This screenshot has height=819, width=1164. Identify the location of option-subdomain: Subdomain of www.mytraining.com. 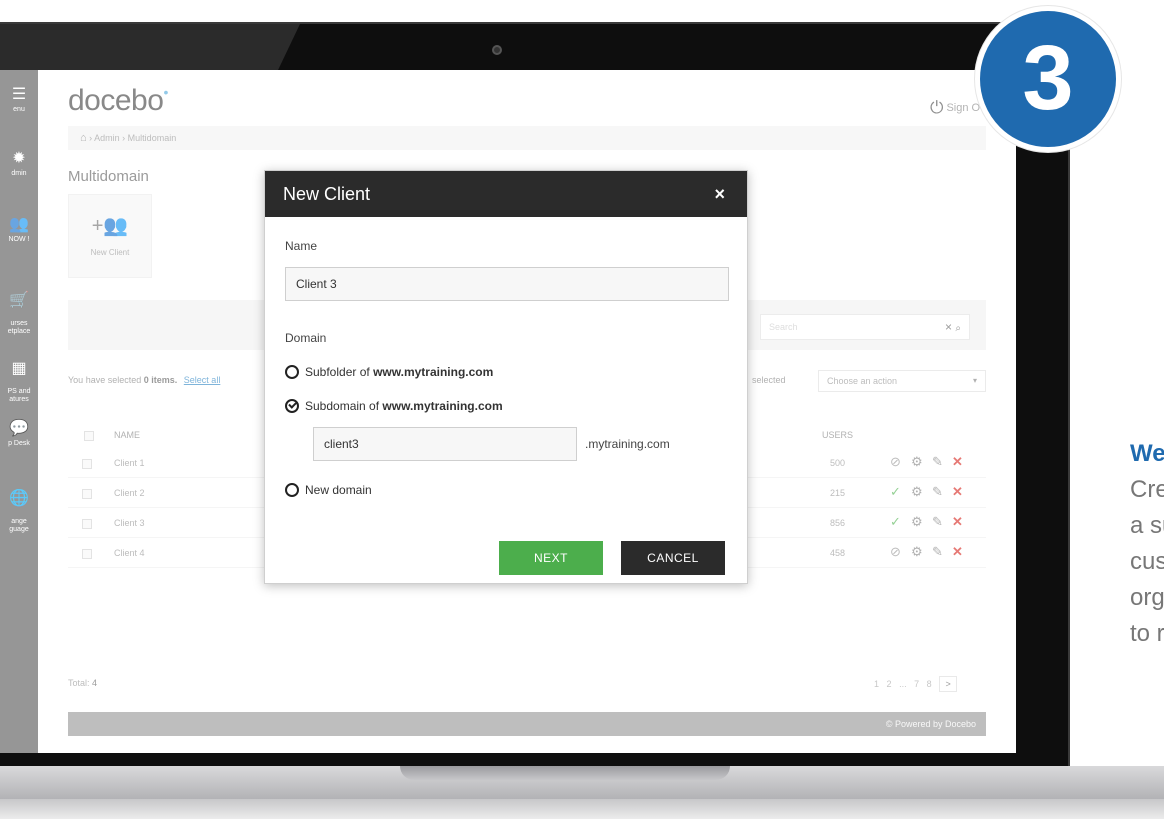
(394, 406).